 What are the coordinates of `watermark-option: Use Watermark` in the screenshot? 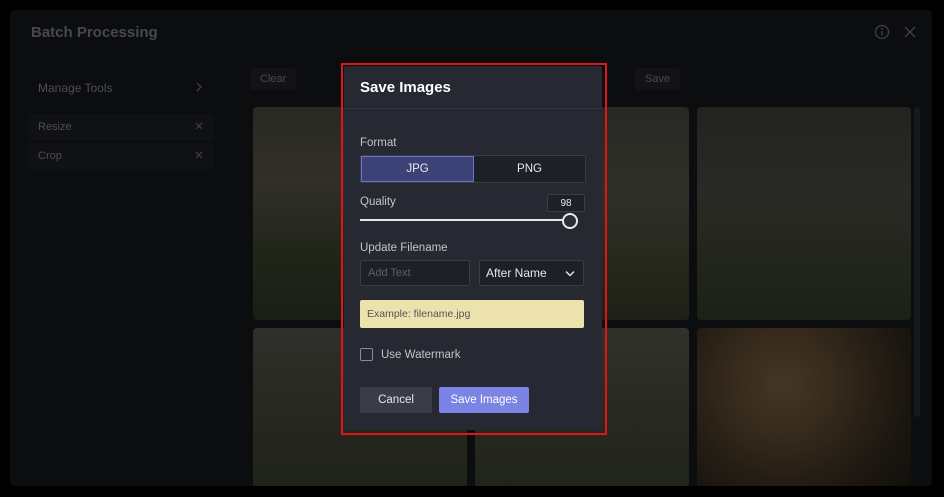 It's located at (410, 354).